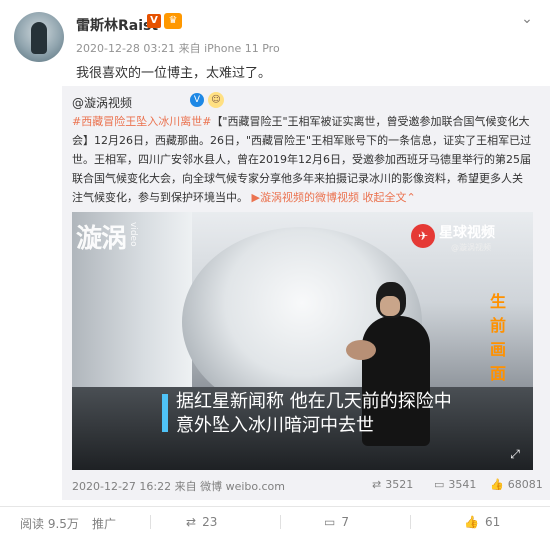 This screenshot has width=550, height=540. Describe the element at coordinates (255, 197) in the screenshot. I see `video-link-icon: ▶` at that location.